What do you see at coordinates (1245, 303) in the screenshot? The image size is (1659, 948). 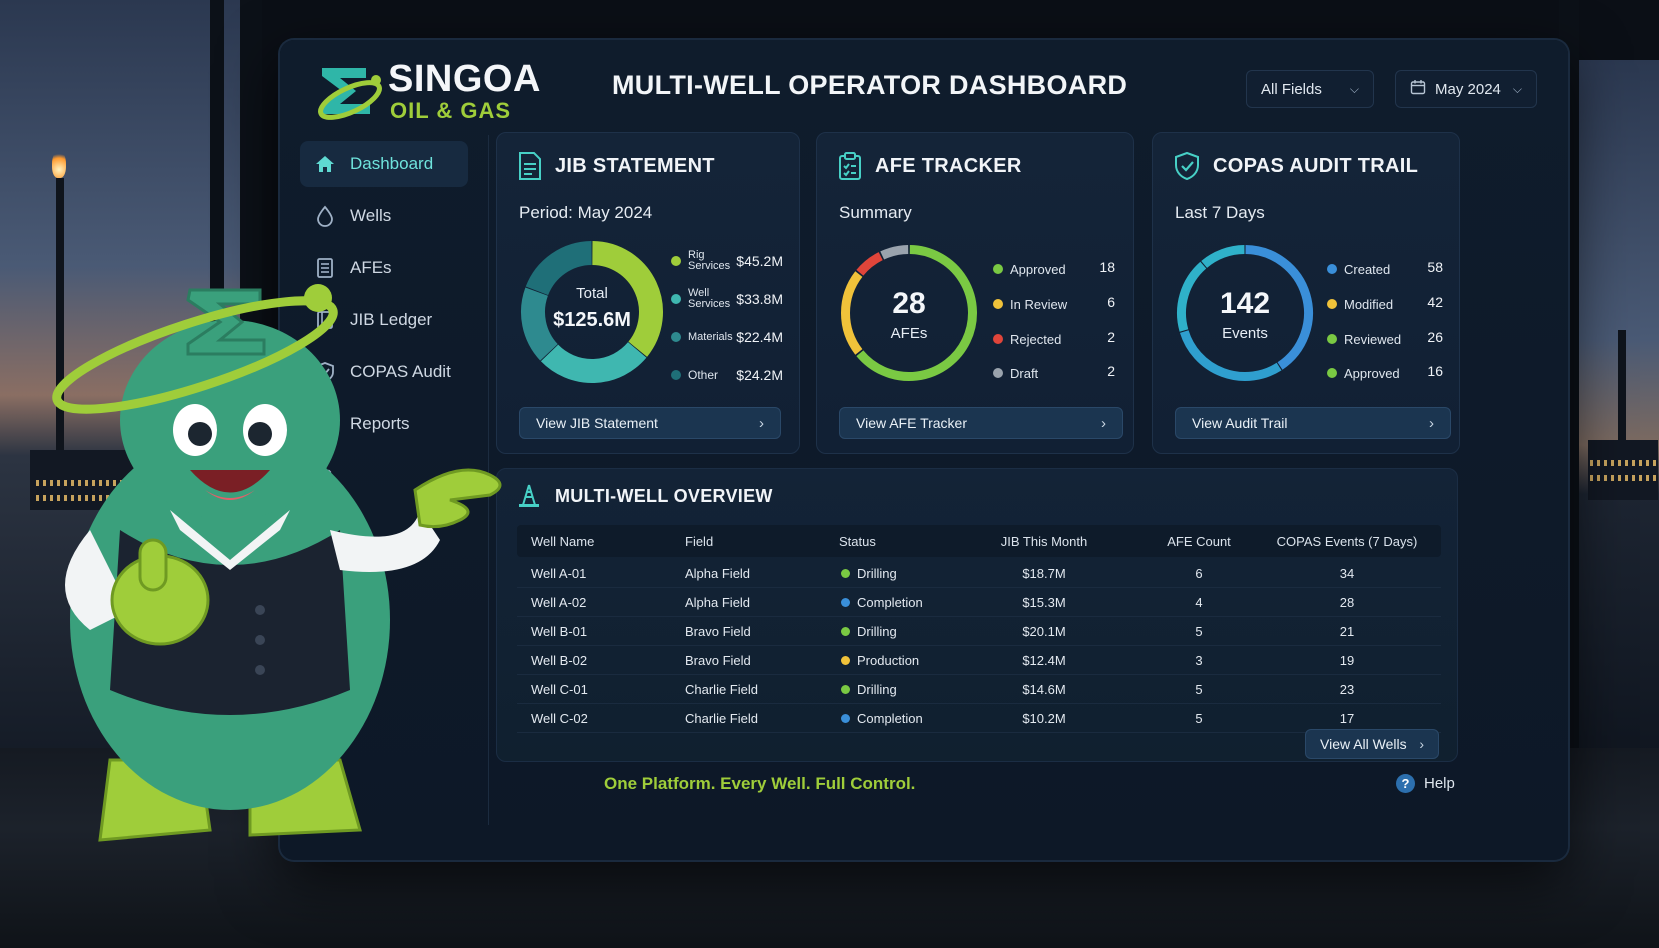 I see `copas-center-value: 142` at bounding box center [1245, 303].